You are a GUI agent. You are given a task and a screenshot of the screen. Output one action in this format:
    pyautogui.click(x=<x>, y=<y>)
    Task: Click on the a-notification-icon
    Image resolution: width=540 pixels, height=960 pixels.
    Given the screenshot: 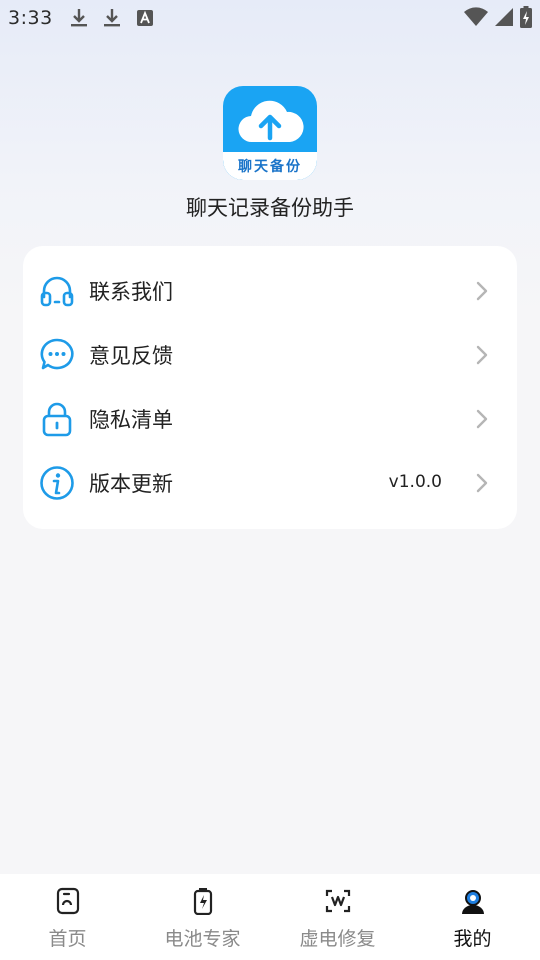 What is the action you would take?
    pyautogui.click(x=145, y=20)
    